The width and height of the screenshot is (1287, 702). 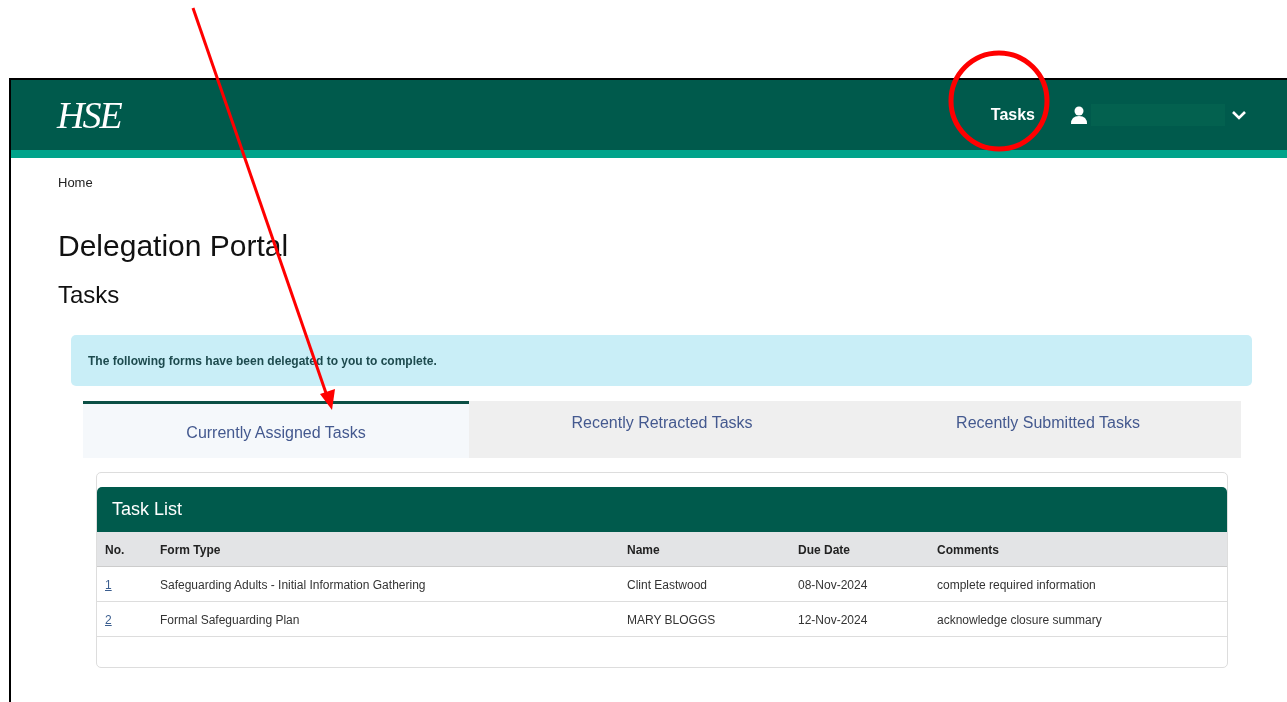 I want to click on tab: Currently Assigned Tasks, so click(x=276, y=429).